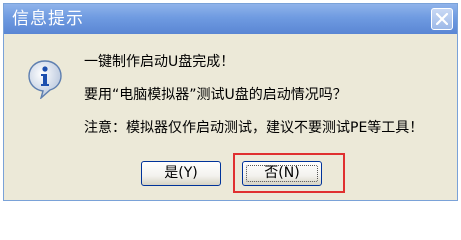 The width and height of the screenshot is (461, 240). Describe the element at coordinates (230, 19) in the screenshot. I see `title-bar: 信息提示` at that location.